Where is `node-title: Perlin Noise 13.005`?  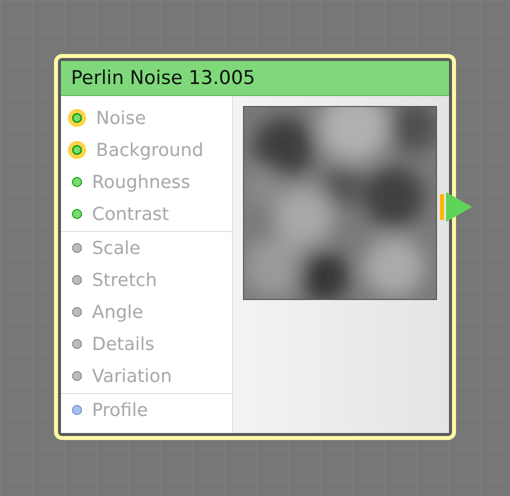
node-title: Perlin Noise 13.005 is located at coordinates (255, 78).